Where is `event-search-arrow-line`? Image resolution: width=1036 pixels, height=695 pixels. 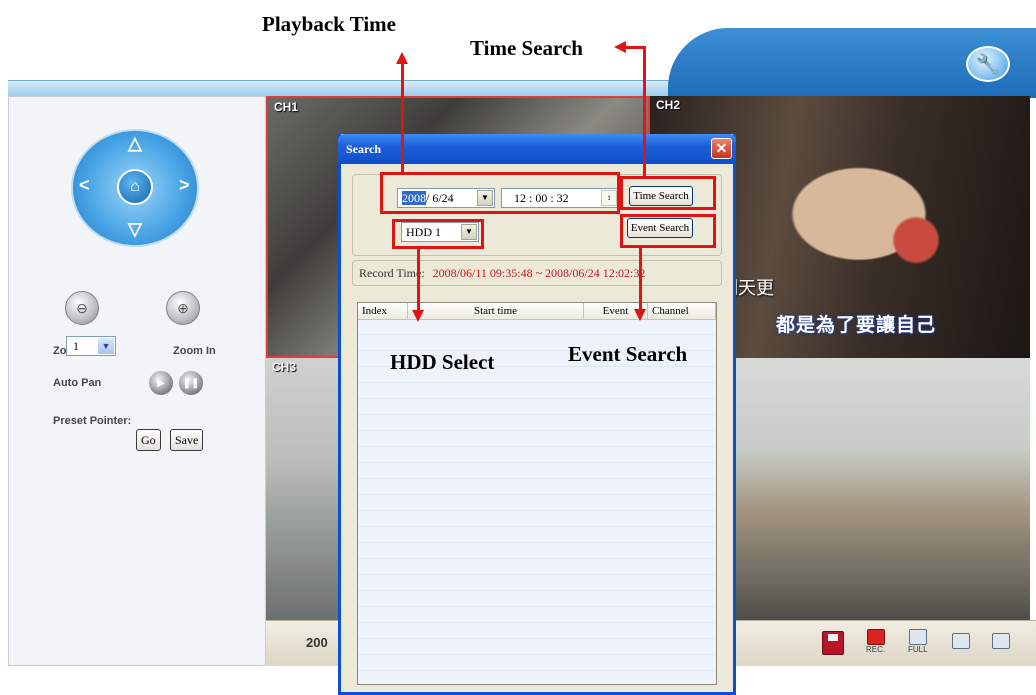 event-search-arrow-line is located at coordinates (640, 279).